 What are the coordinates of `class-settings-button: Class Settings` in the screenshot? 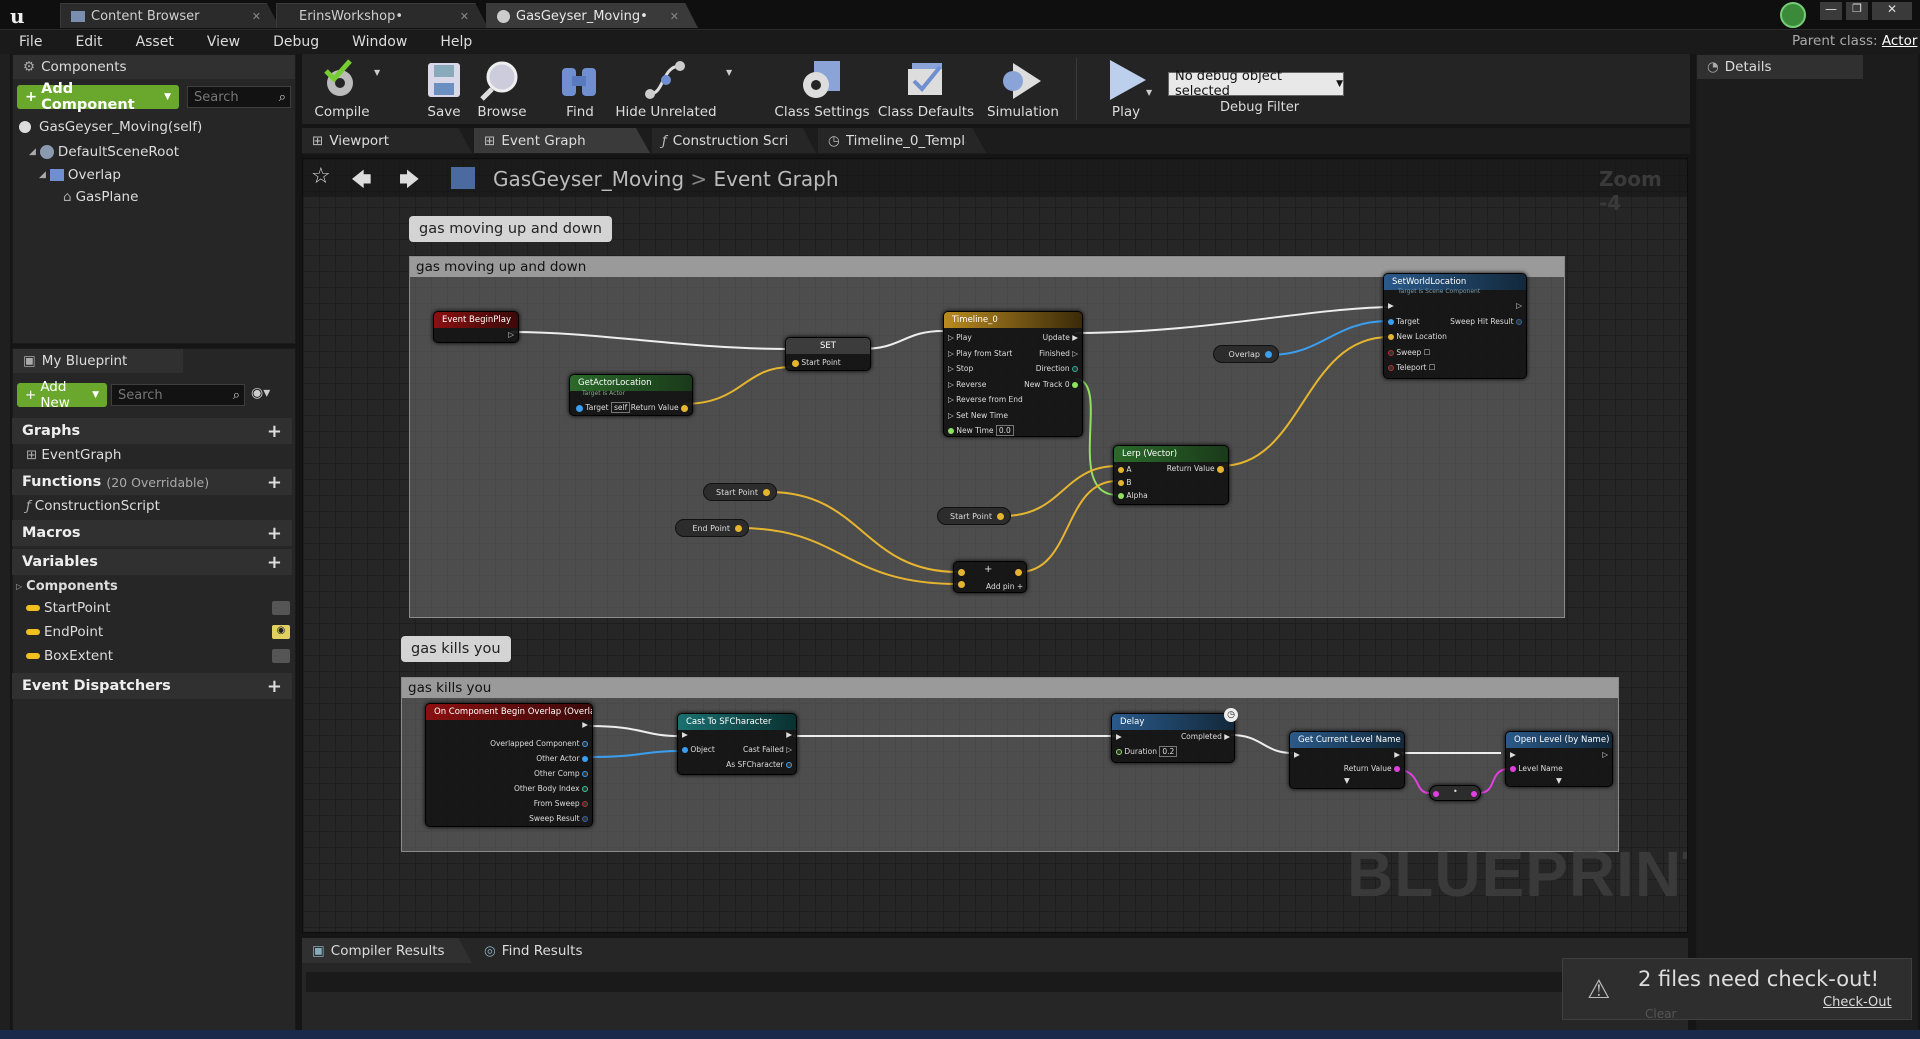 It's located at (822, 89).